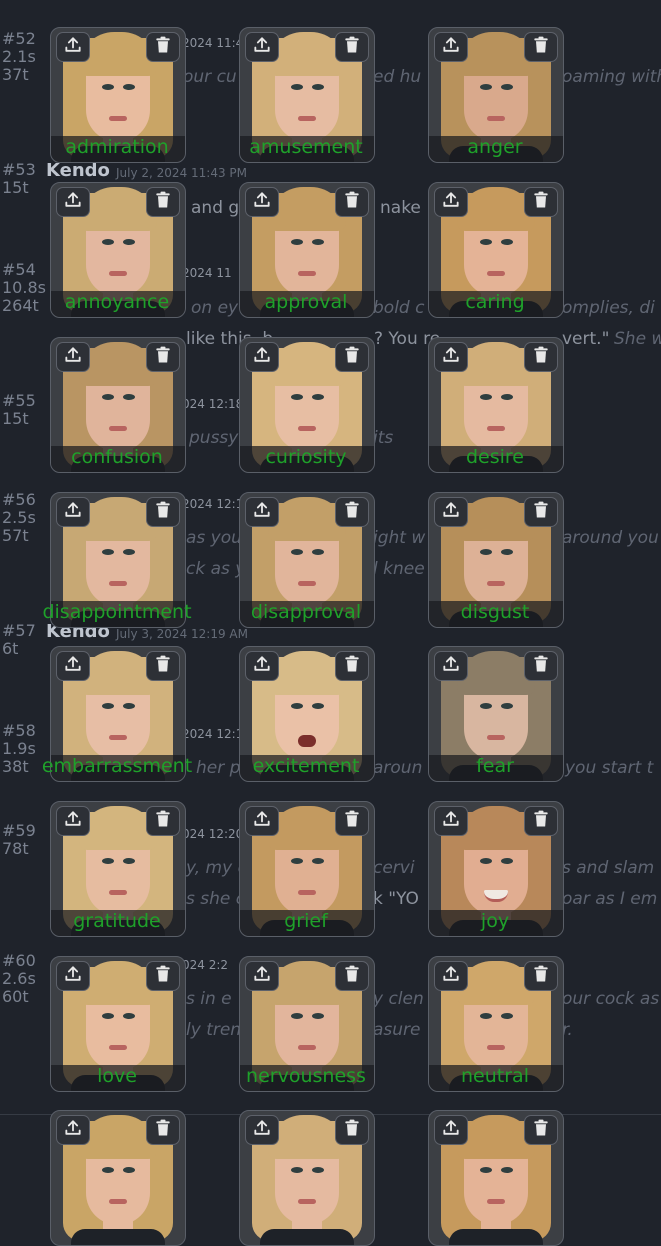 The height and width of the screenshot is (1246, 661). What do you see at coordinates (399, 538) in the screenshot?
I see `message-fragment: ight w` at bounding box center [399, 538].